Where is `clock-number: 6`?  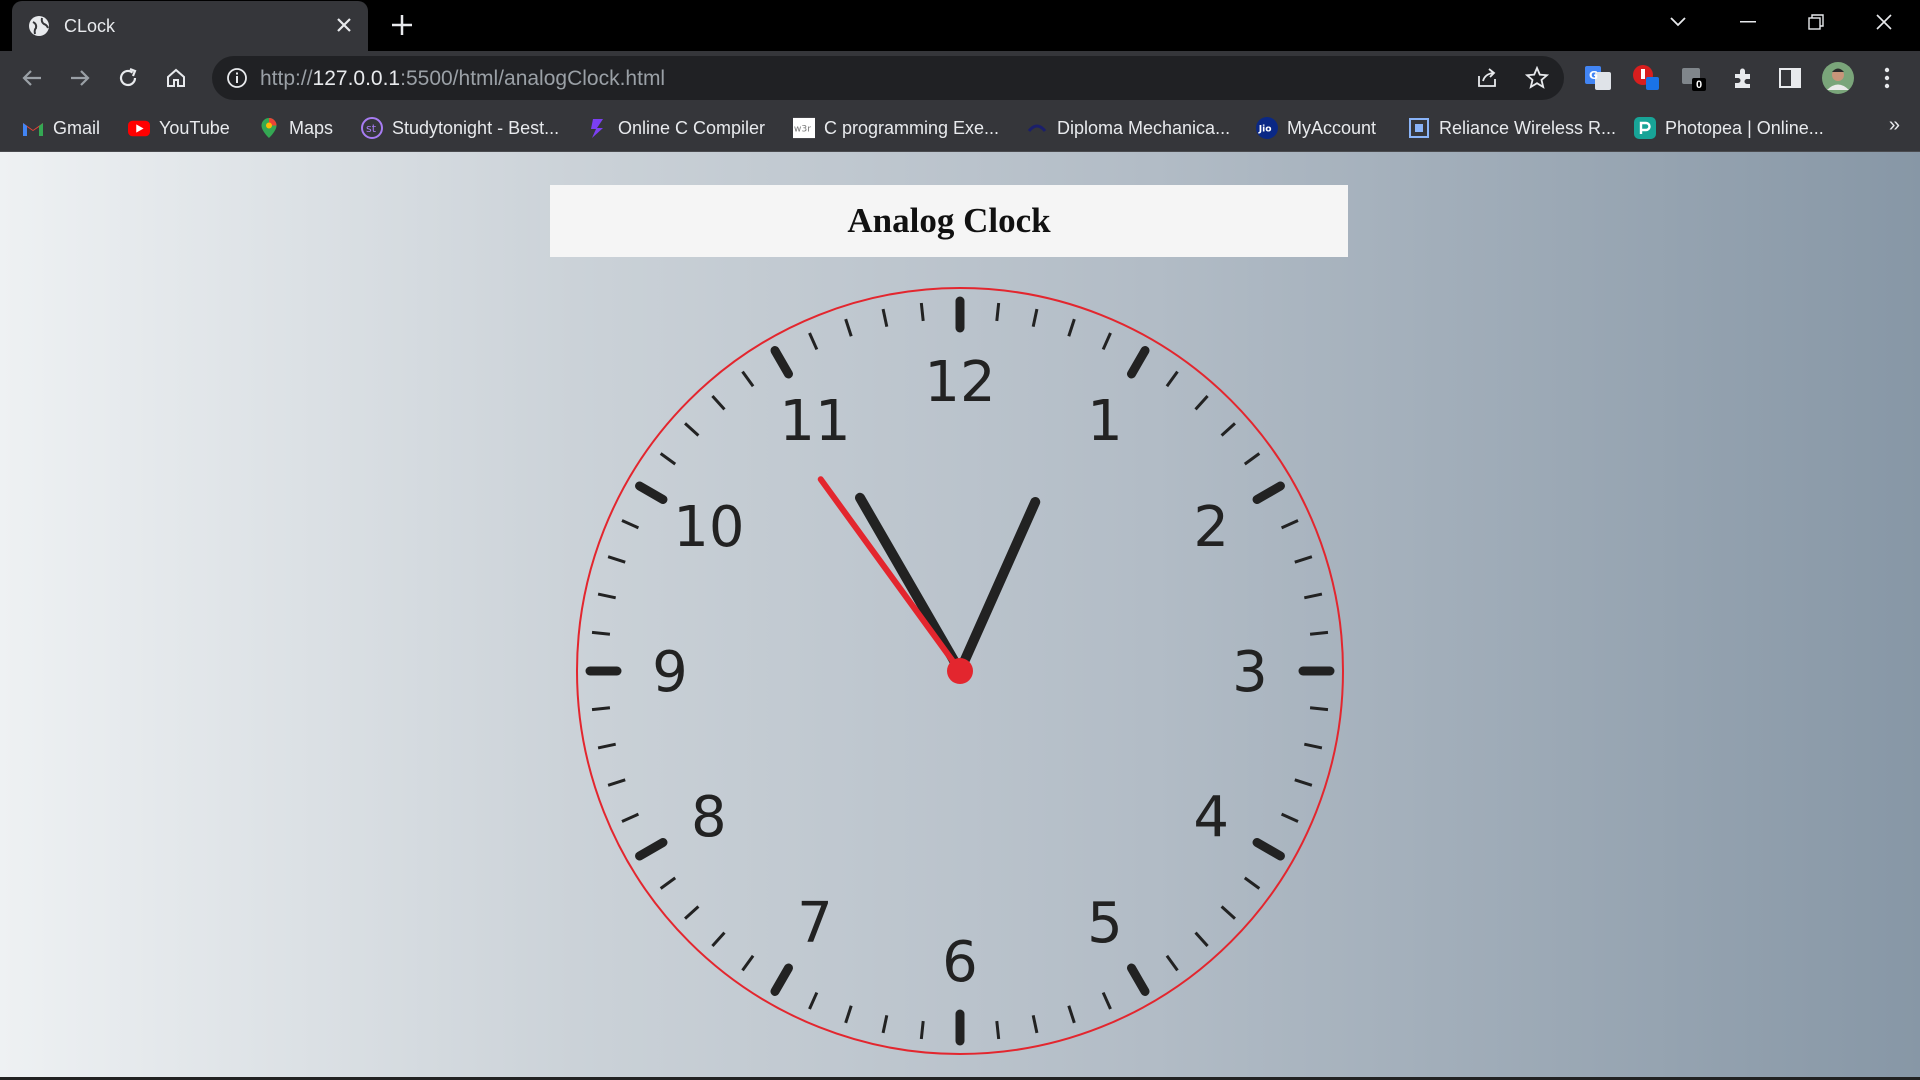 clock-number: 6 is located at coordinates (960, 962).